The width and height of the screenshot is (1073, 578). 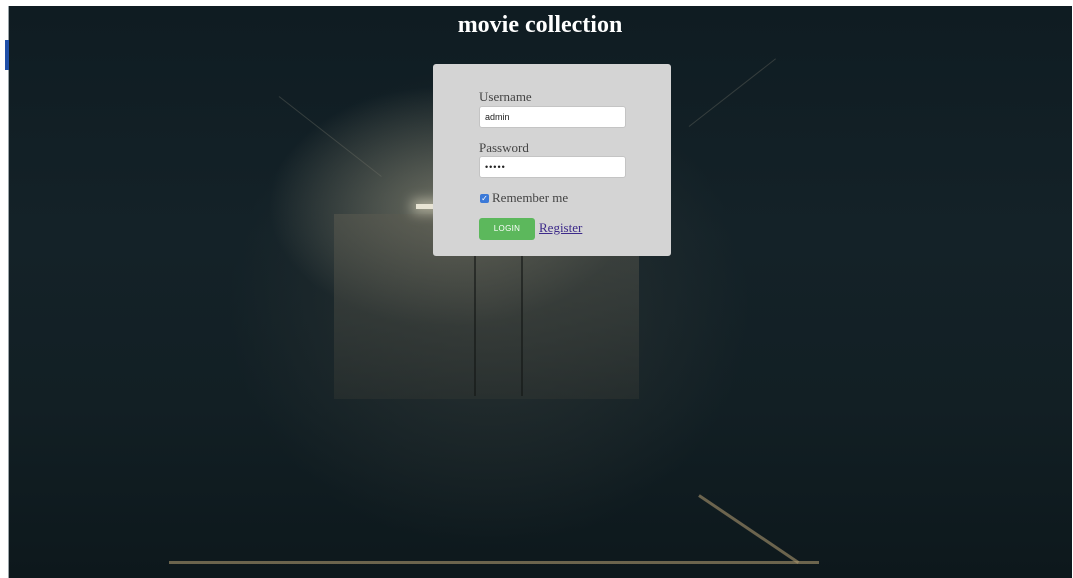 I want to click on password-input: •••••, so click(x=552, y=167).